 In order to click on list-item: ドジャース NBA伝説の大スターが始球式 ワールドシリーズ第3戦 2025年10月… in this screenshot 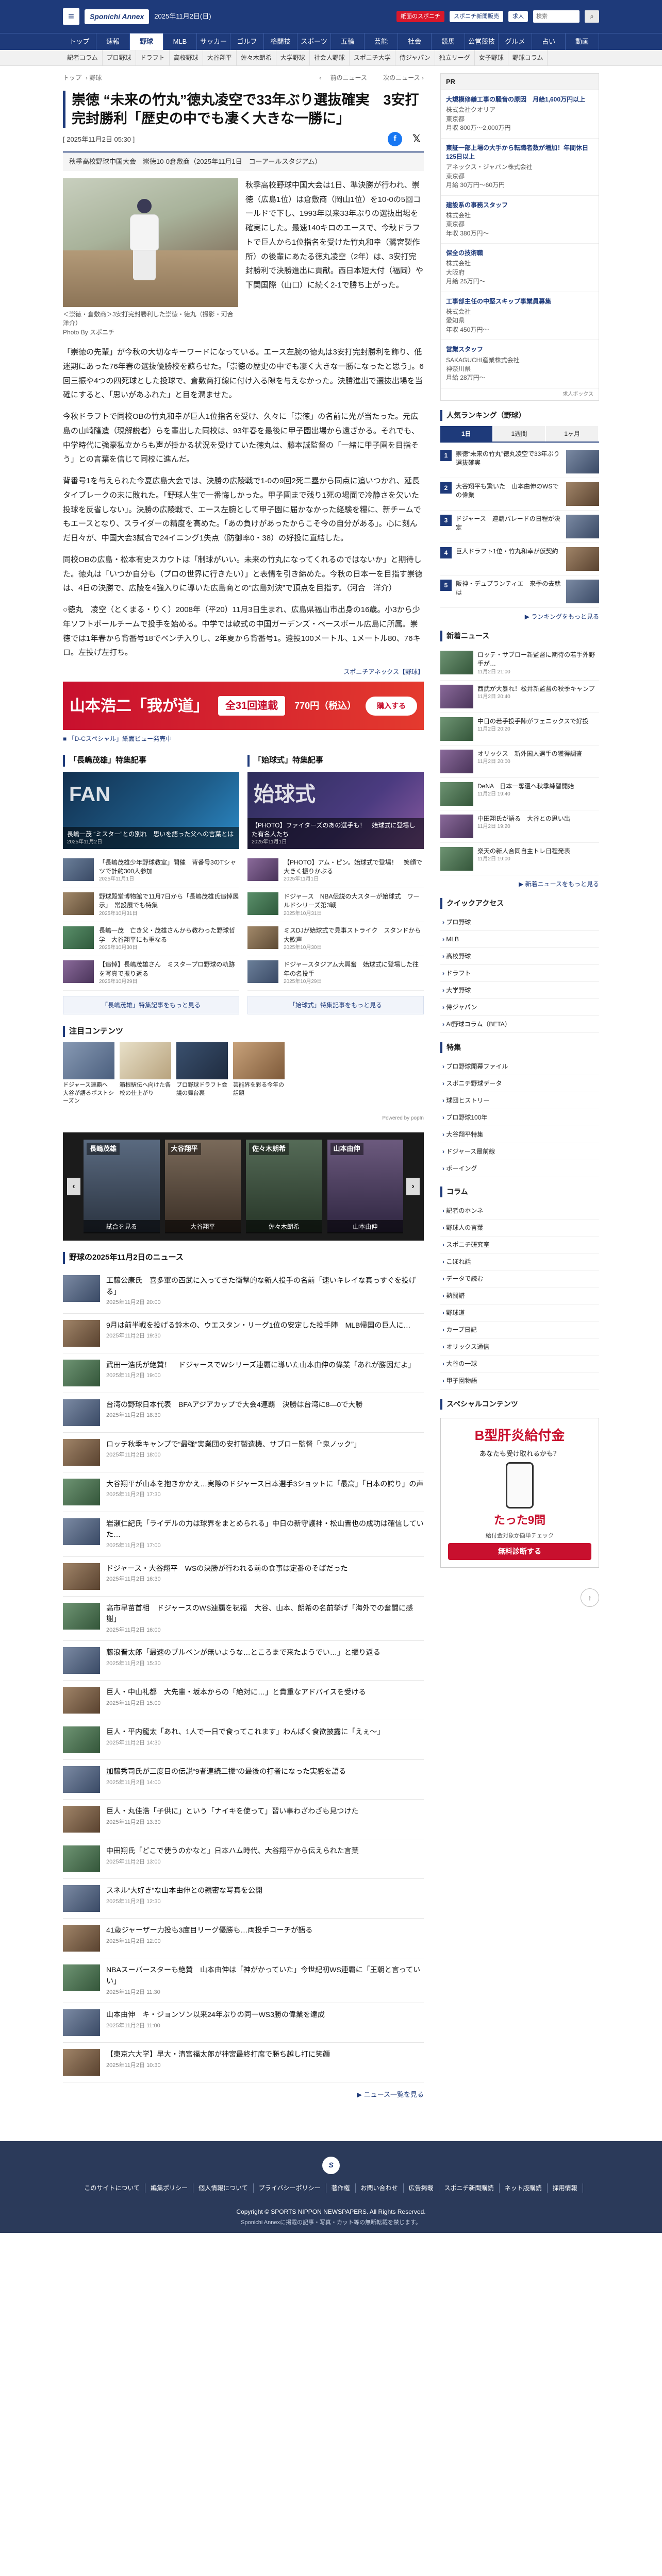, I will do `click(335, 905)`.